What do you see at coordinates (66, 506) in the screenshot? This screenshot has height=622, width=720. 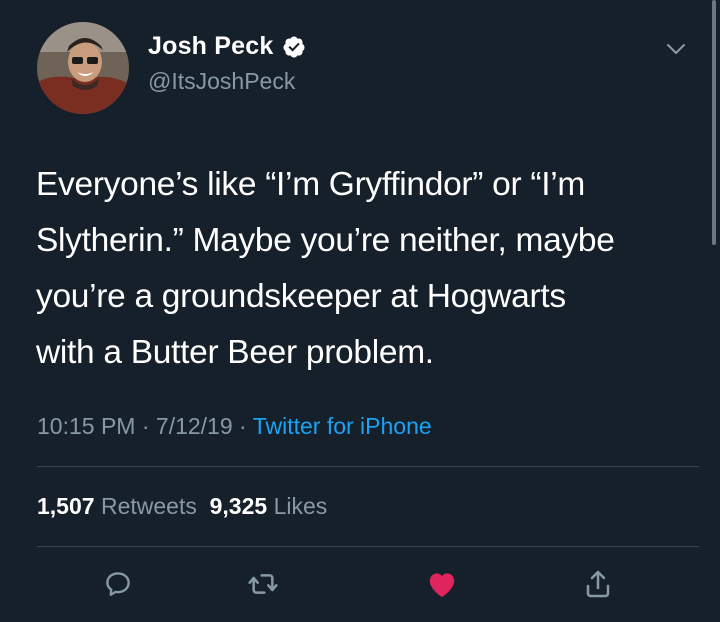 I see `retweets-count: 1,507` at bounding box center [66, 506].